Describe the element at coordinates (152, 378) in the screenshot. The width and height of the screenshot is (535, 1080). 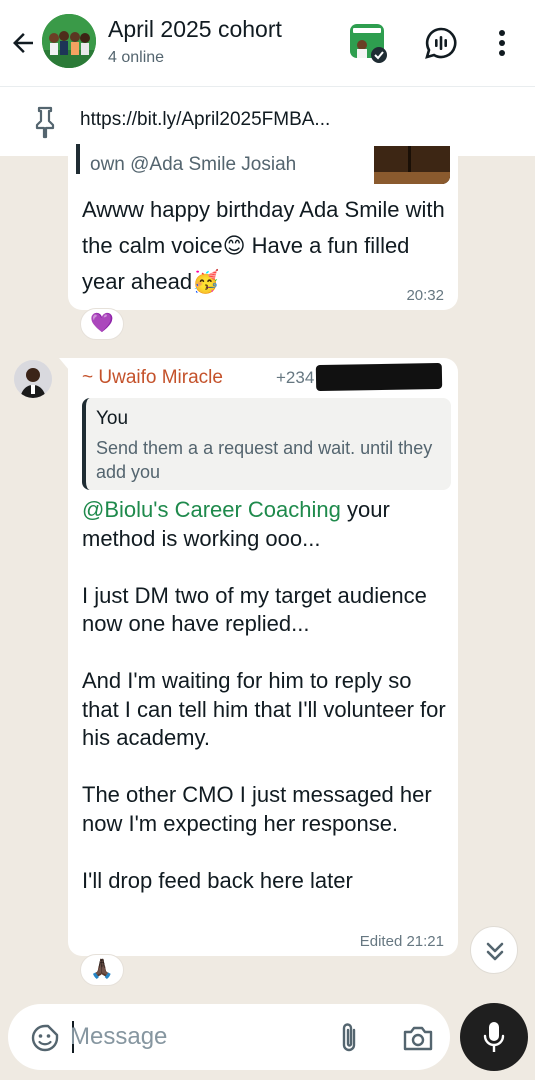
I see `sender-name: ~ Uwaifo Miracle` at that location.